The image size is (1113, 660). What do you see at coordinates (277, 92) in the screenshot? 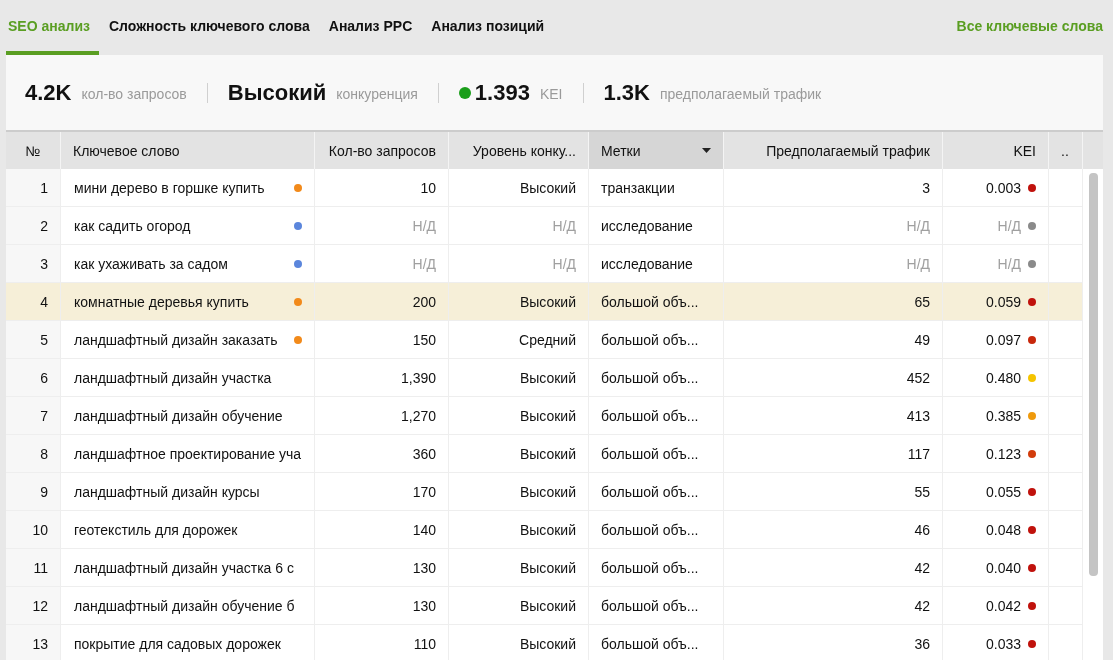
I see `metric-value: Высокий` at bounding box center [277, 92].